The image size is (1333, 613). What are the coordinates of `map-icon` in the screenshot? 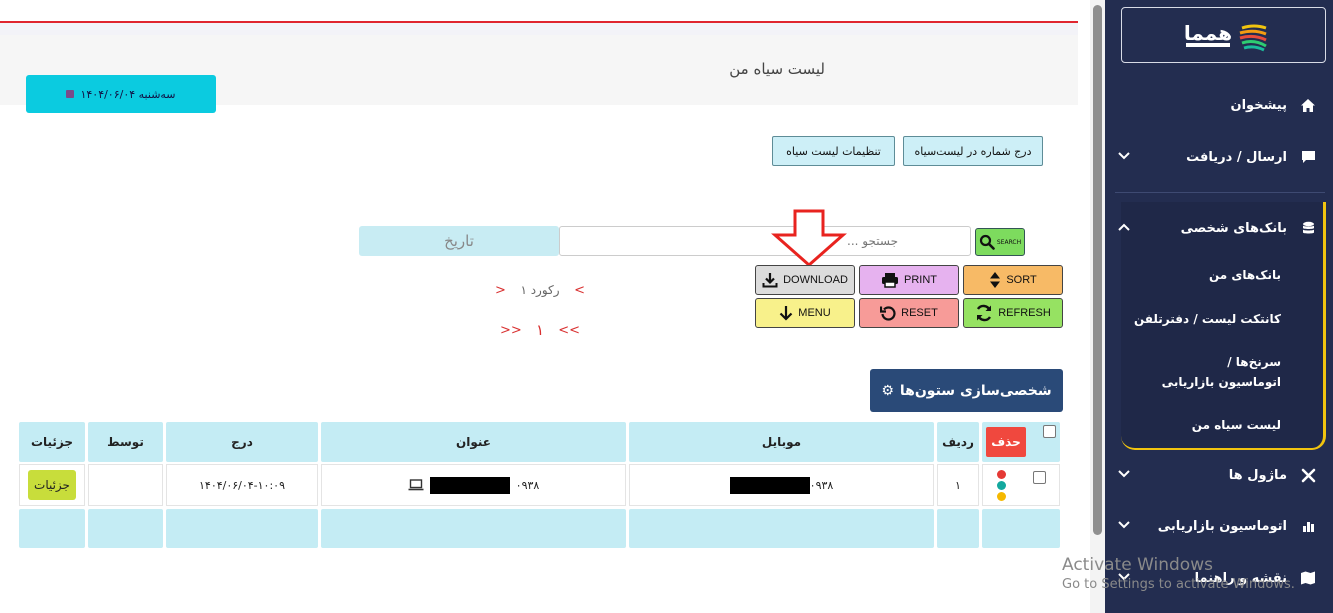 It's located at (1308, 578).